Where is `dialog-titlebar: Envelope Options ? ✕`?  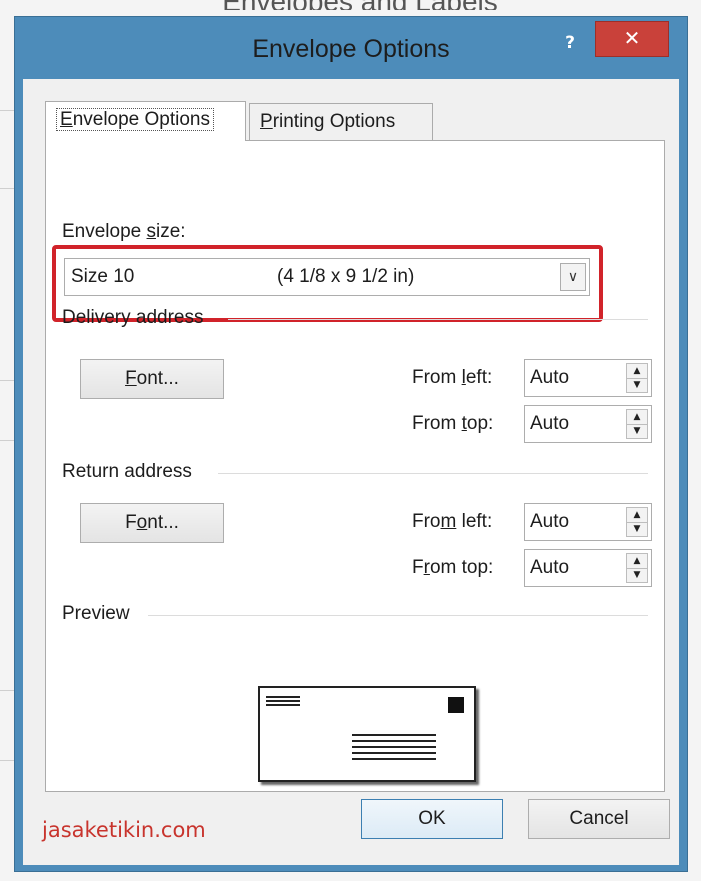 dialog-titlebar: Envelope Options ? ✕ is located at coordinates (351, 48).